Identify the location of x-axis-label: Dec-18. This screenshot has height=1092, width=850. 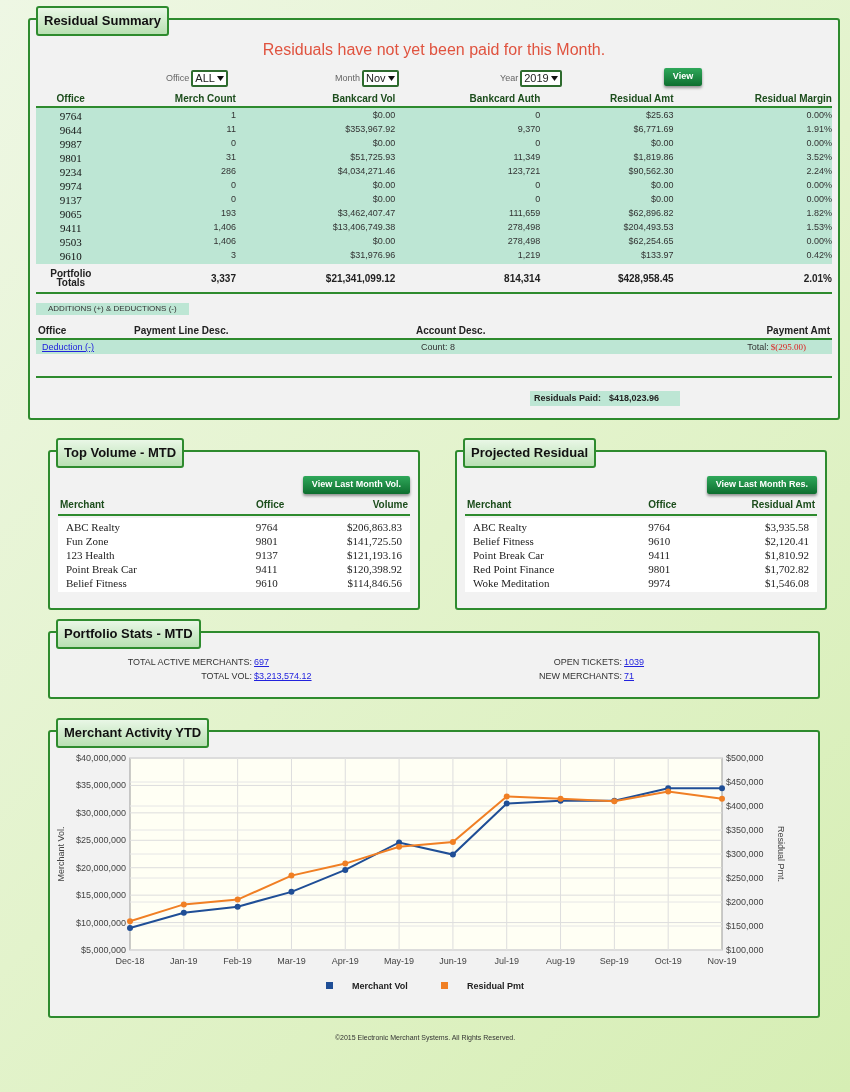
(130, 961).